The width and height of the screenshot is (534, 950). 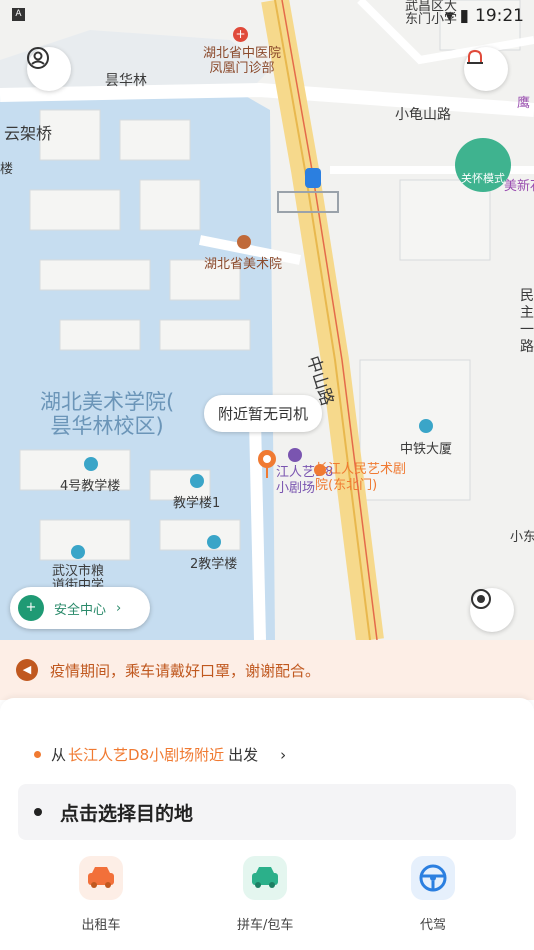 What do you see at coordinates (519, 186) in the screenshot?
I see `map-label-meixin: 美新石` at bounding box center [519, 186].